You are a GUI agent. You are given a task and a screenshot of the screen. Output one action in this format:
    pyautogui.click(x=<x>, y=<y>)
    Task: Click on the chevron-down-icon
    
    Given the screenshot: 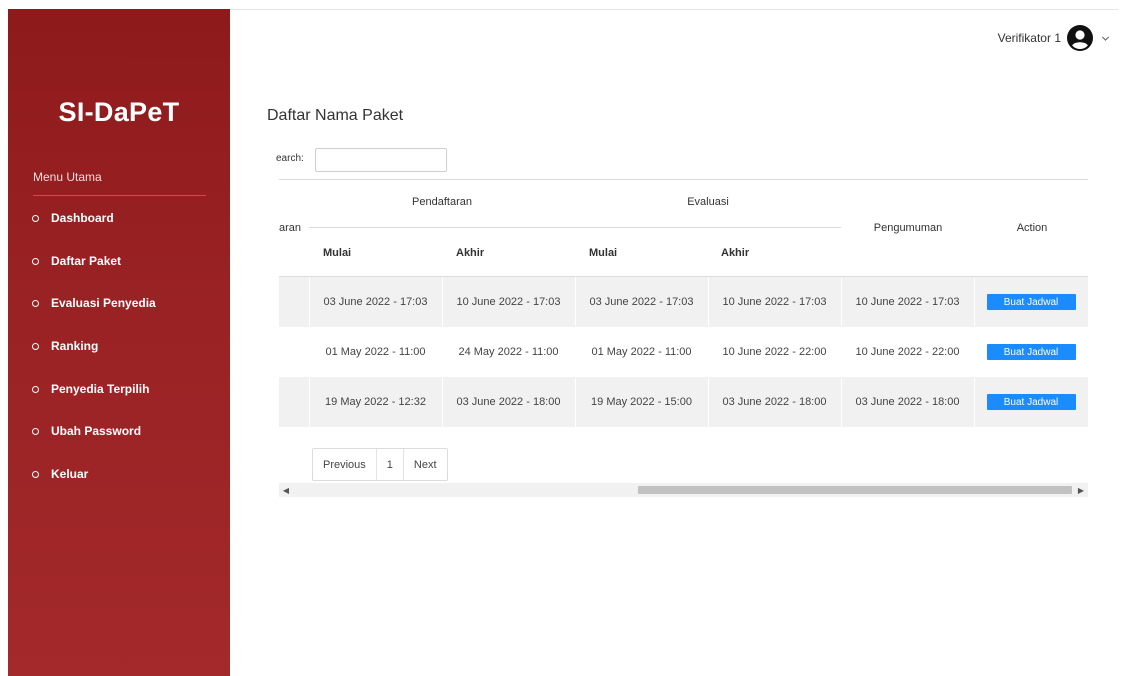 What is the action you would take?
    pyautogui.click(x=1105, y=38)
    